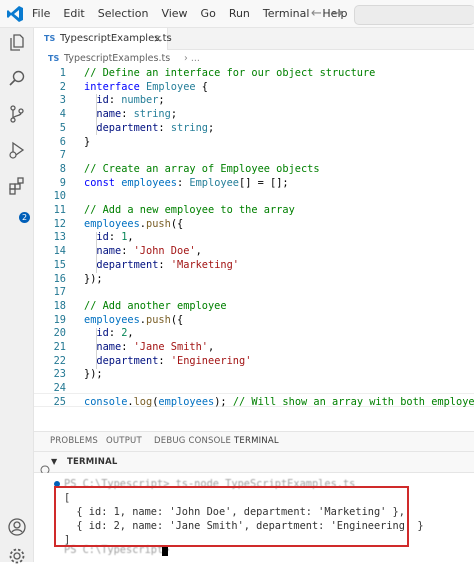 The height and width of the screenshot is (566, 474). What do you see at coordinates (59, 319) in the screenshot?
I see `line-number: 19` at bounding box center [59, 319].